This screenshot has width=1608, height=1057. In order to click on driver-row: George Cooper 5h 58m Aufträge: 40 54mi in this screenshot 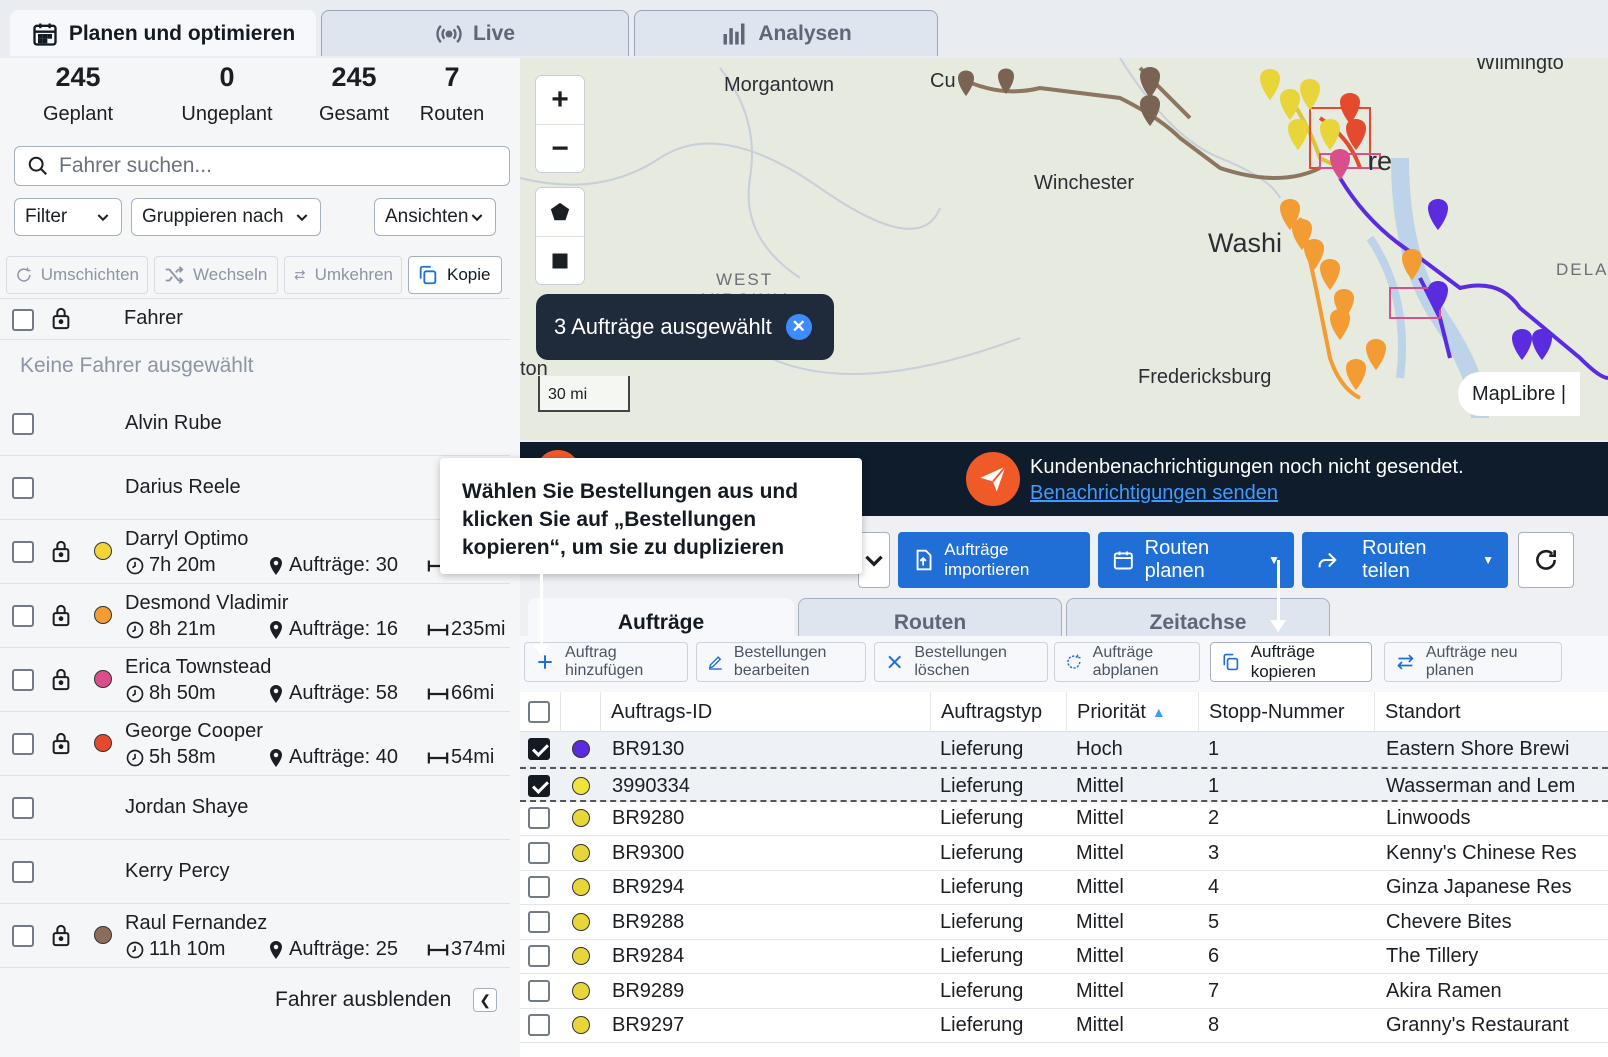, I will do `click(255, 744)`.